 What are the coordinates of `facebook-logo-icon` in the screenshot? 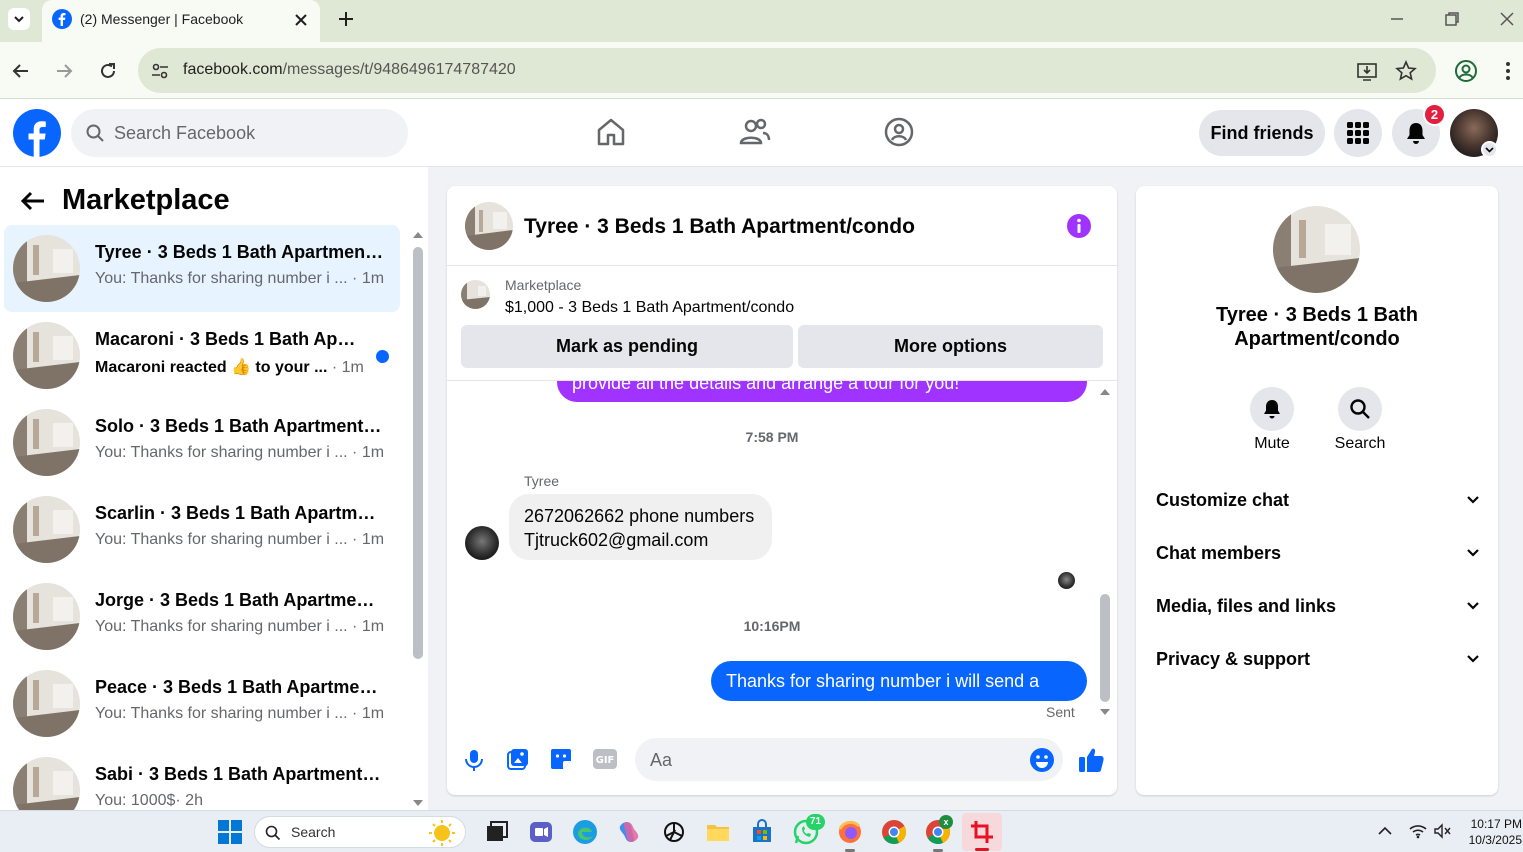 It's located at (37, 133).